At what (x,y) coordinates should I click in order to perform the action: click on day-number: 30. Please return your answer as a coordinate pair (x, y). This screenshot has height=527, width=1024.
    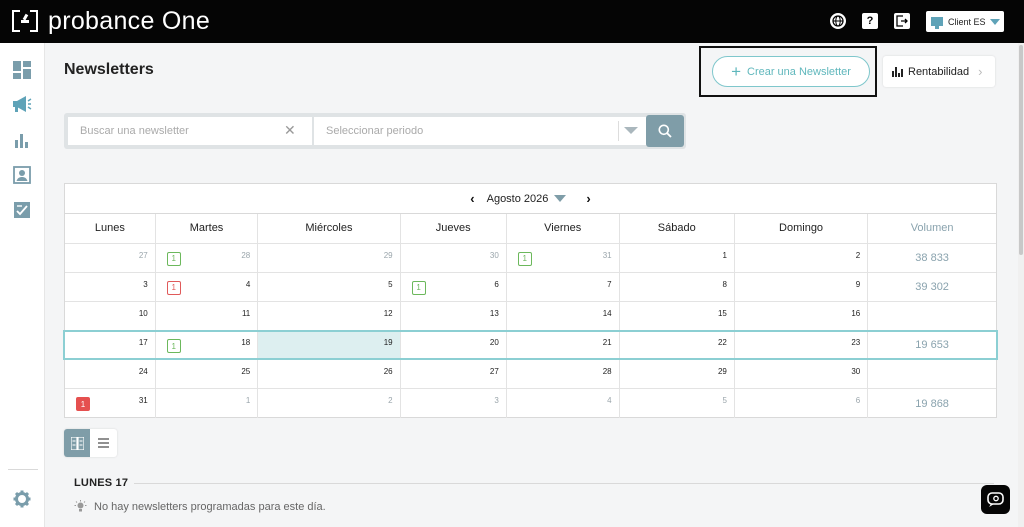
    Looking at the image, I should click on (856, 372).